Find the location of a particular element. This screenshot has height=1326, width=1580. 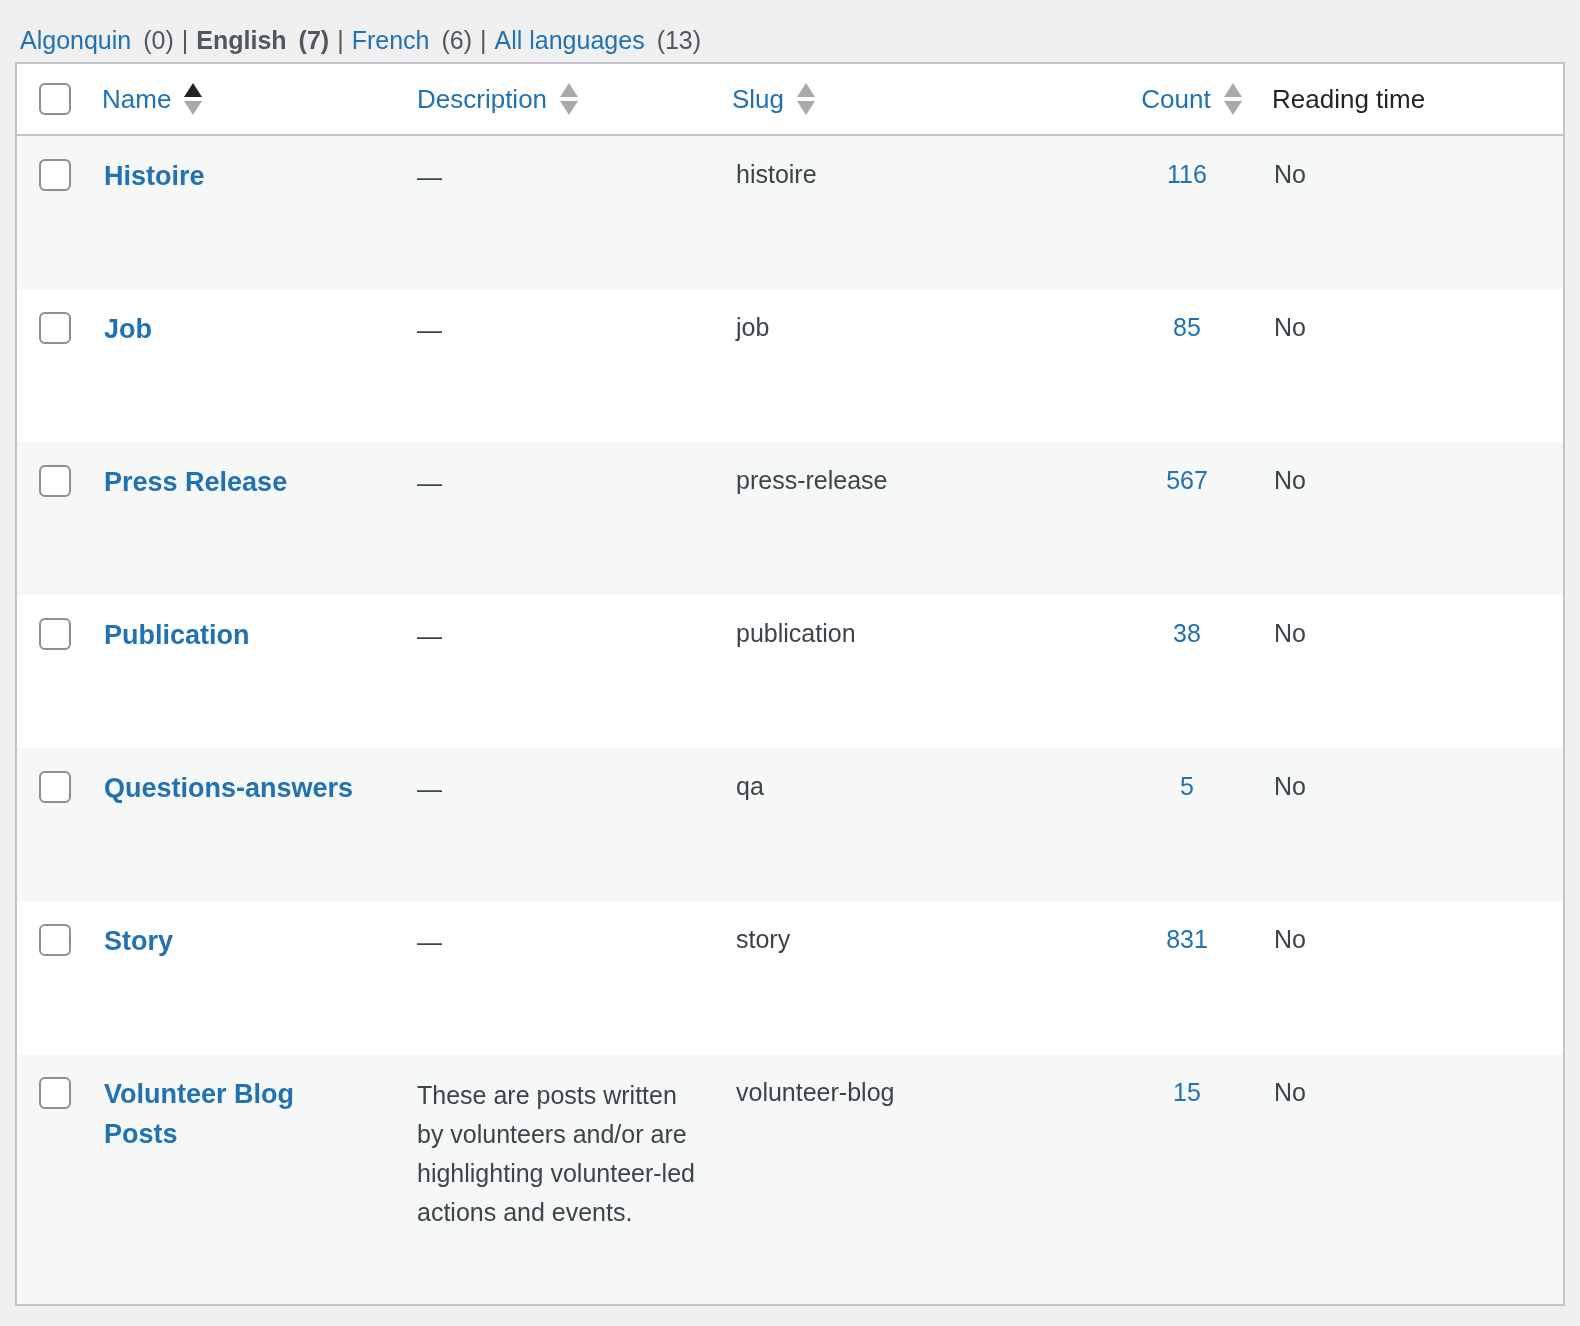

slug-text: qa is located at coordinates (750, 786).